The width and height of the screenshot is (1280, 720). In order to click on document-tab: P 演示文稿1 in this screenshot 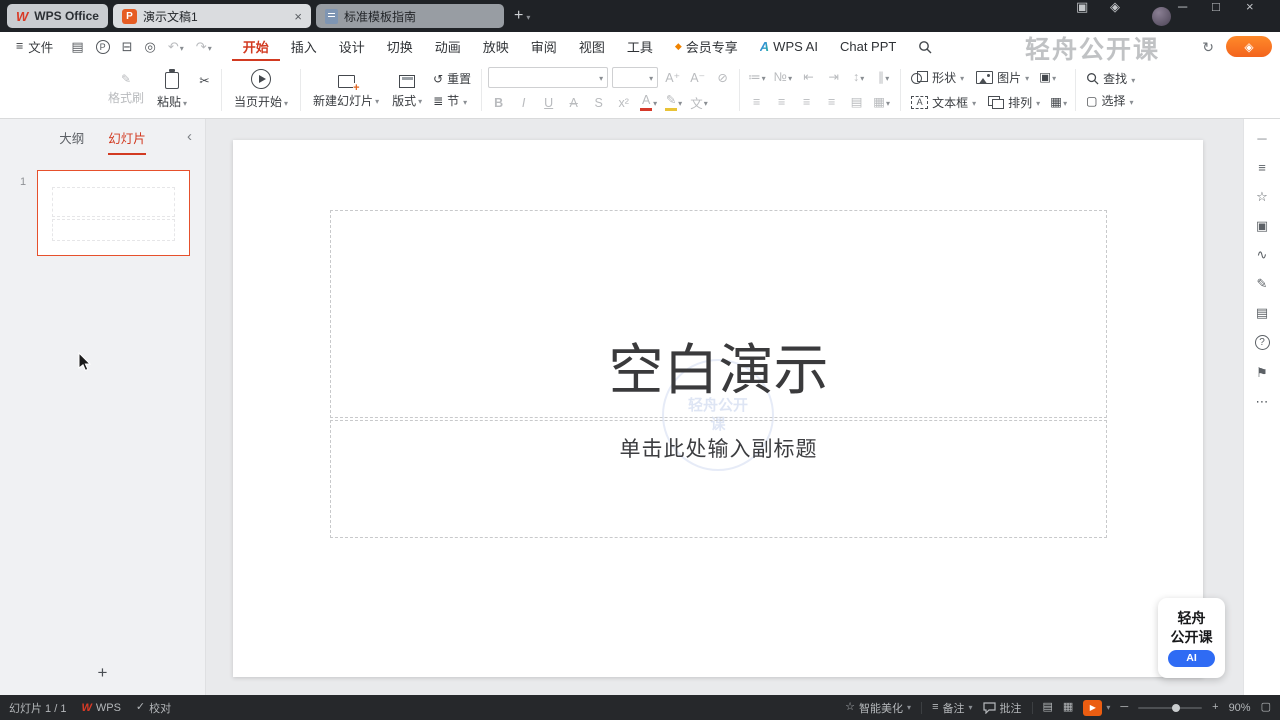, I will do `click(211, 16)`.